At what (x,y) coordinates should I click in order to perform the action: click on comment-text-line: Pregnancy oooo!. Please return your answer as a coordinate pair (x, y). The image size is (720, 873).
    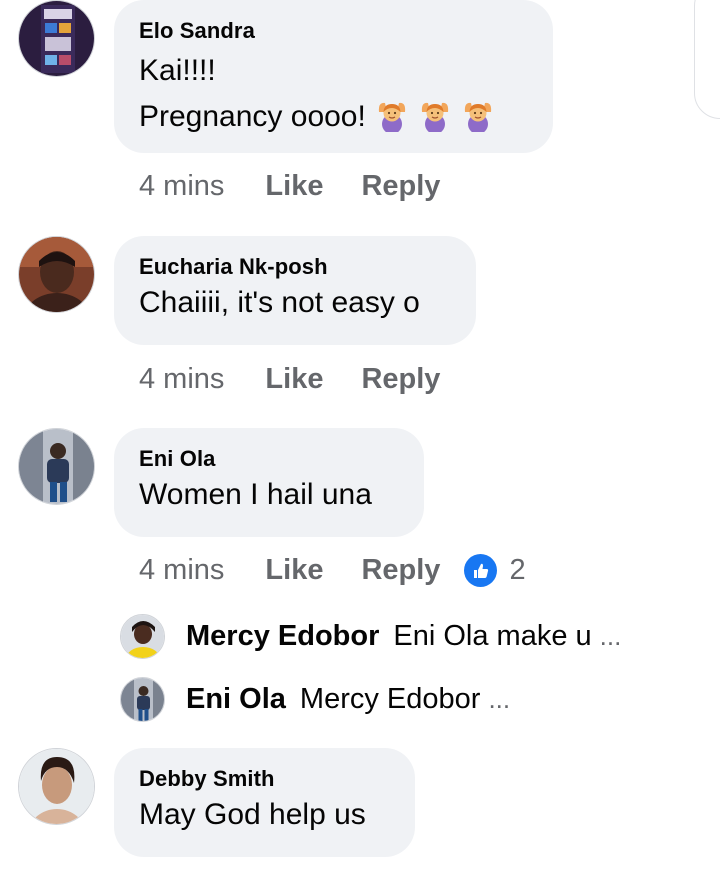
    Looking at the image, I should click on (333, 117).